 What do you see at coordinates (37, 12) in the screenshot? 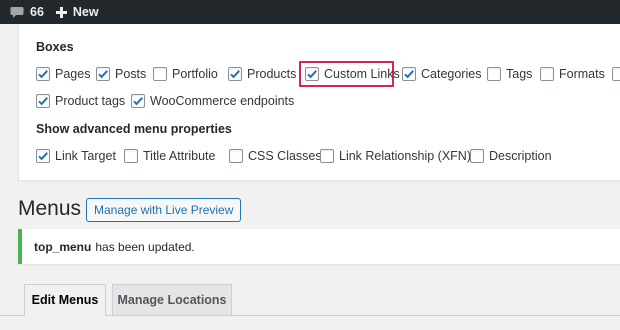
I see `comments-count: 66` at bounding box center [37, 12].